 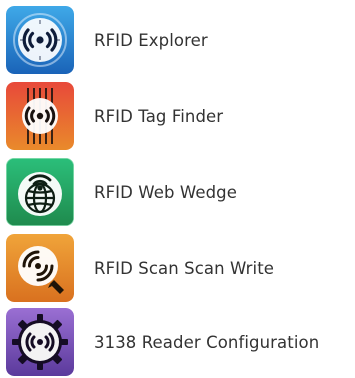 I want to click on app-label-reader-configuration: 3138 Reader Configuration, so click(x=207, y=342).